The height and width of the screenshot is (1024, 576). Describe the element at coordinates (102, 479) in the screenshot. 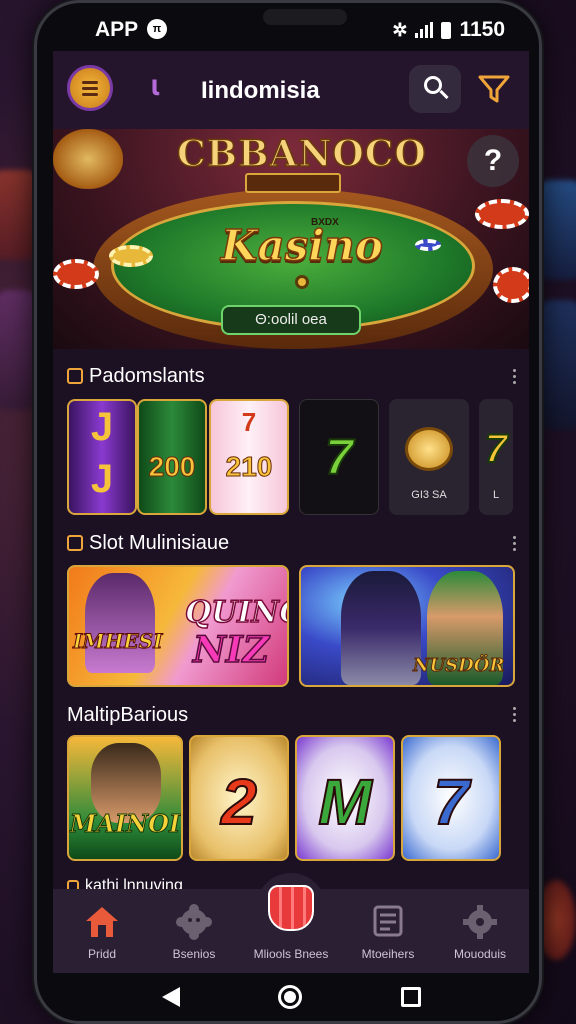

I see `reel-symbol-lower: J` at that location.